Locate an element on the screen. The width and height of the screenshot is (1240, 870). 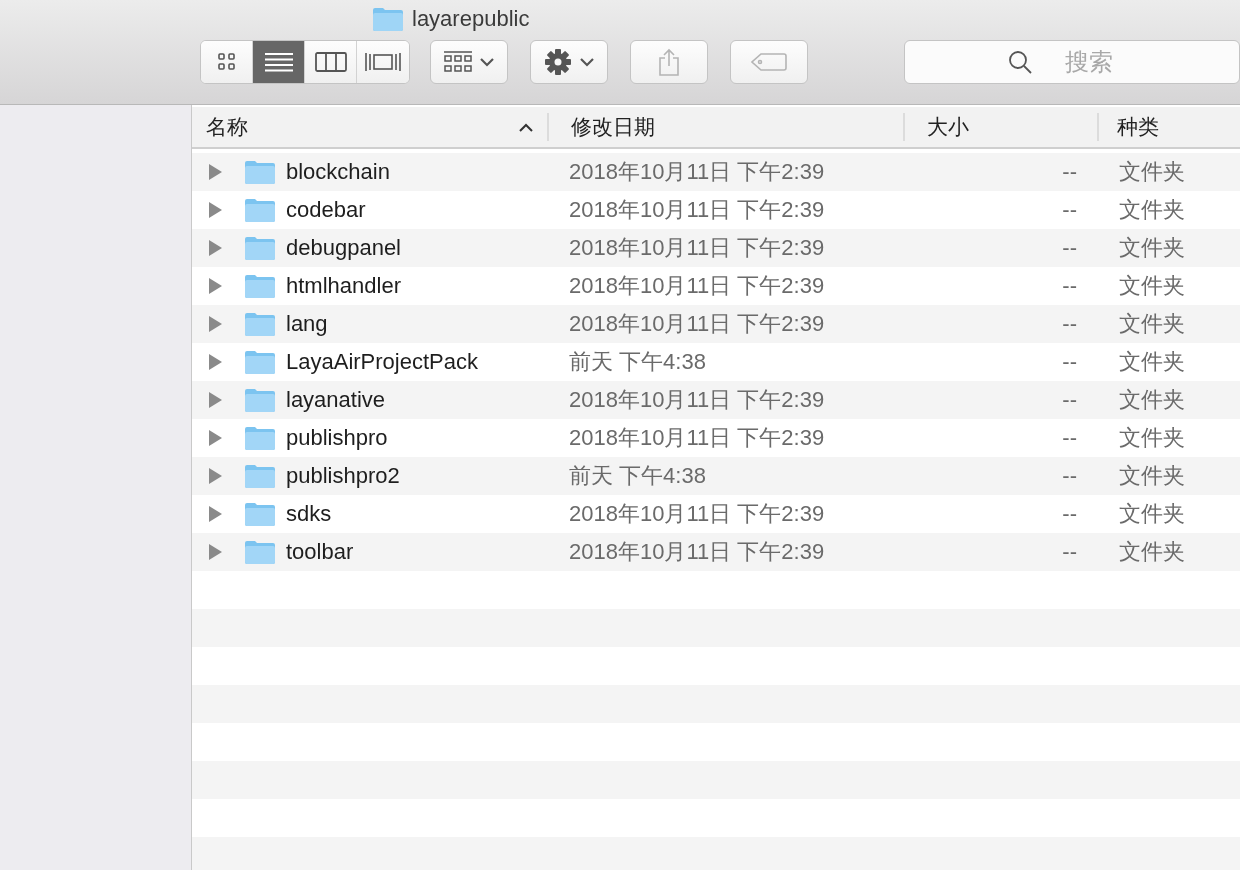
file-name: toolbar is located at coordinates (320, 552).